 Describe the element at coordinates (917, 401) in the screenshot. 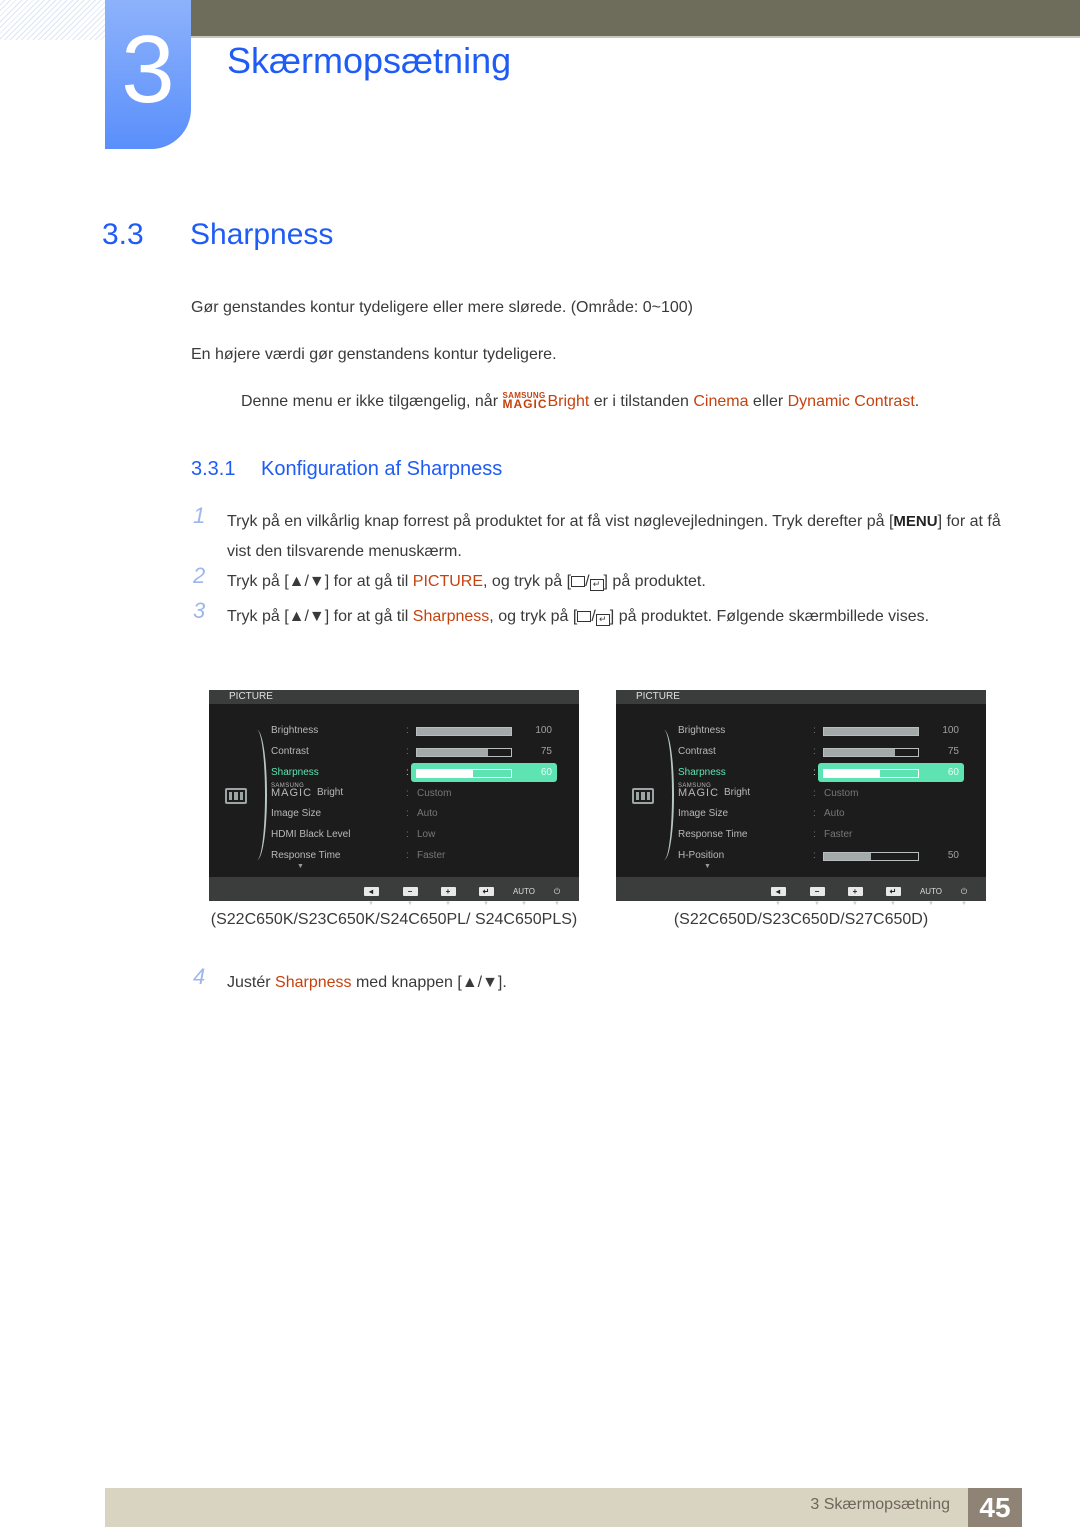

I see `note-text: .` at that location.